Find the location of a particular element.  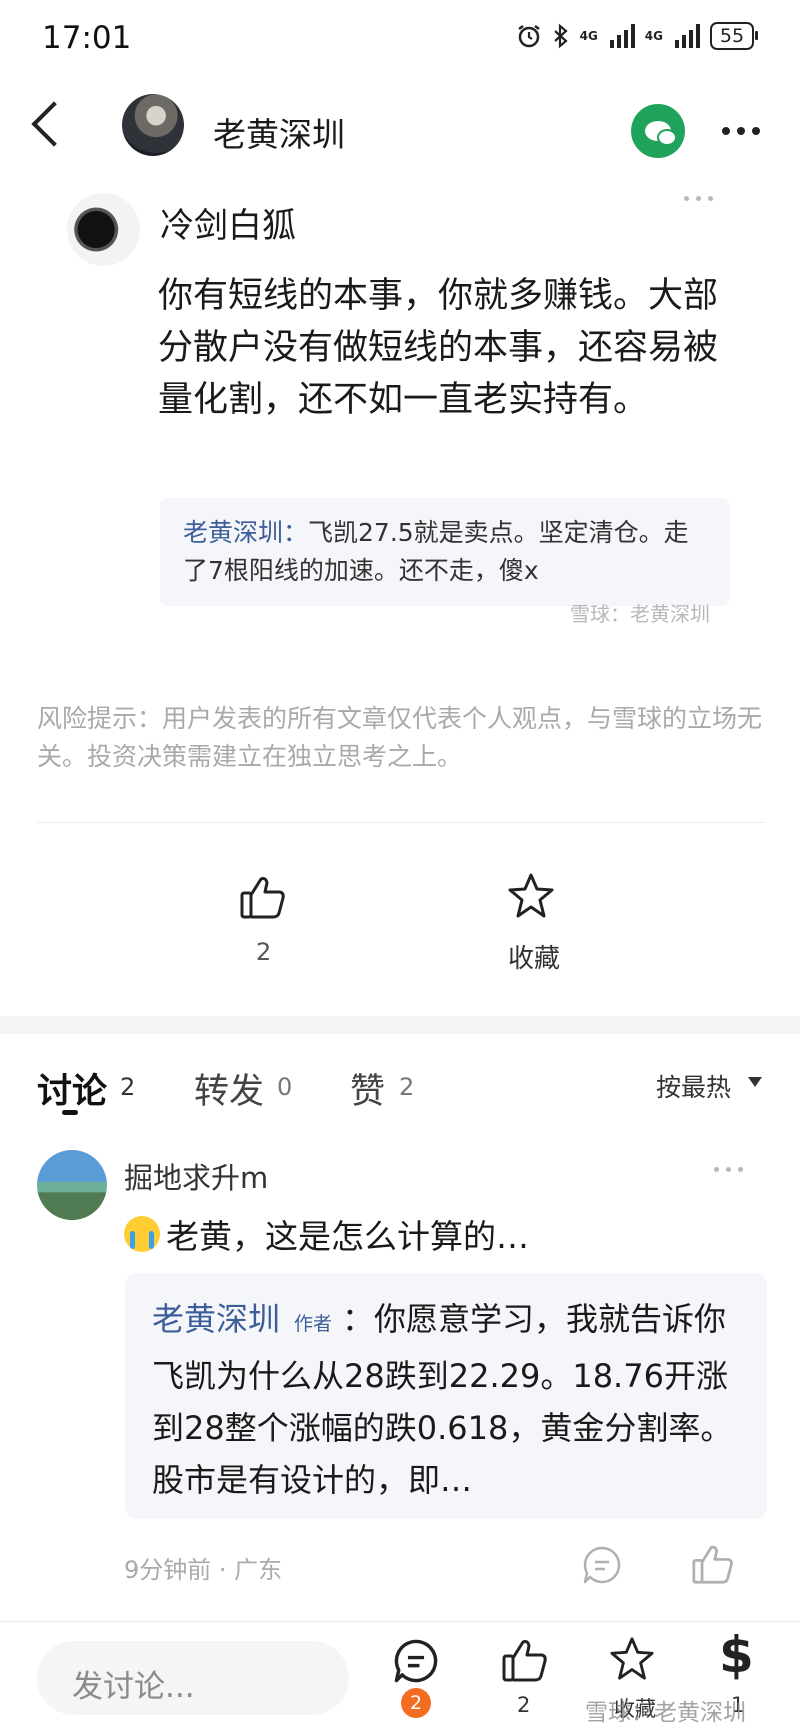

caret-down-icon is located at coordinates (755, 1082).